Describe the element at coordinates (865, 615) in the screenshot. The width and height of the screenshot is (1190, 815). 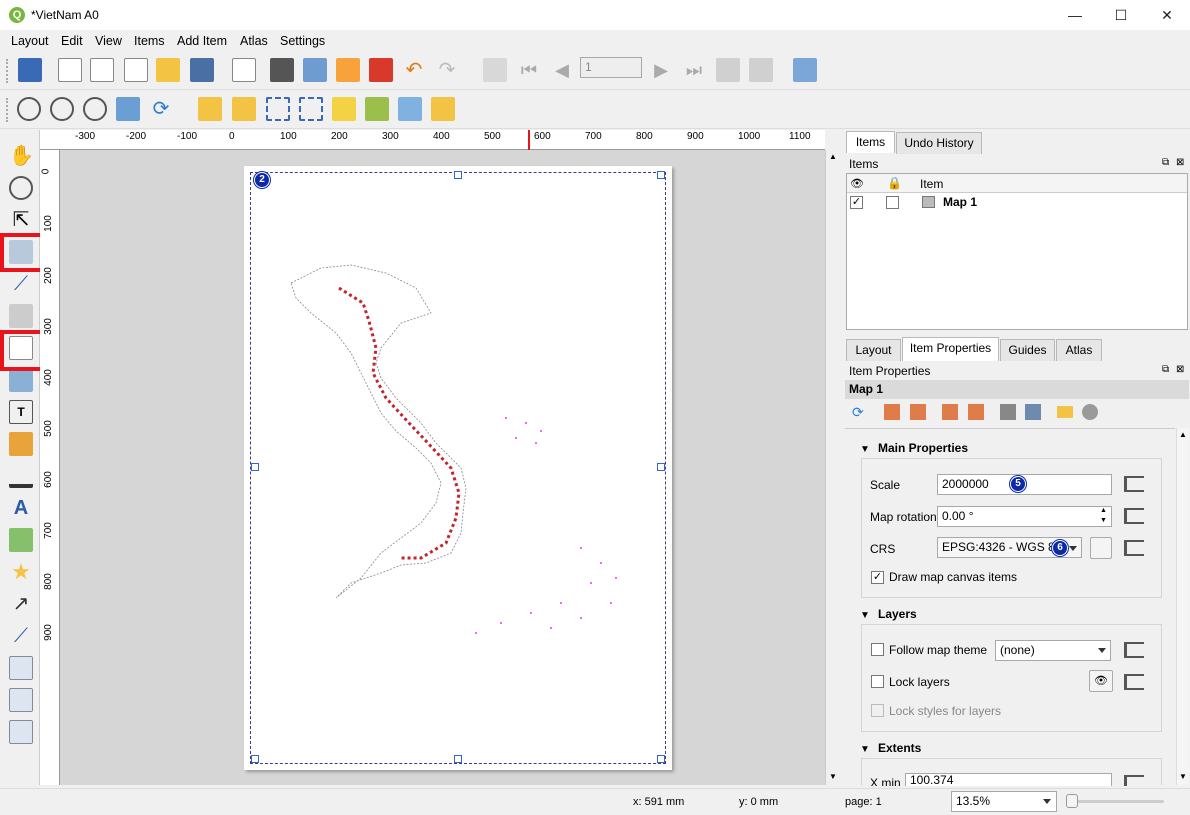
I see `collapse-layers-icon: ▼` at that location.